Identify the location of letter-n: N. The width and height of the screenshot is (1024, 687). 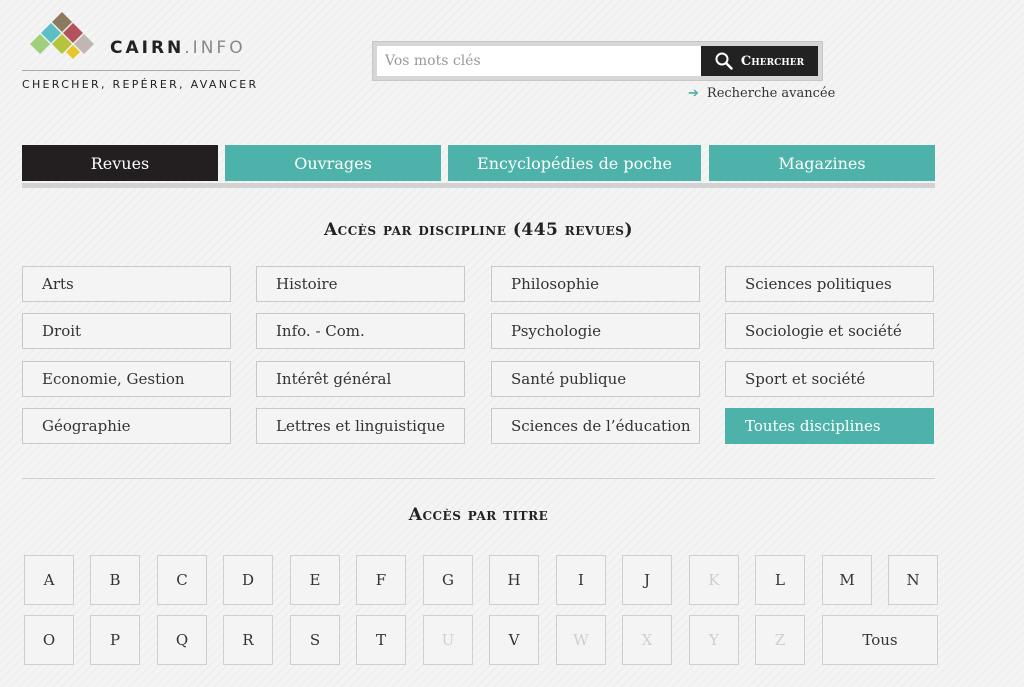
(913, 580).